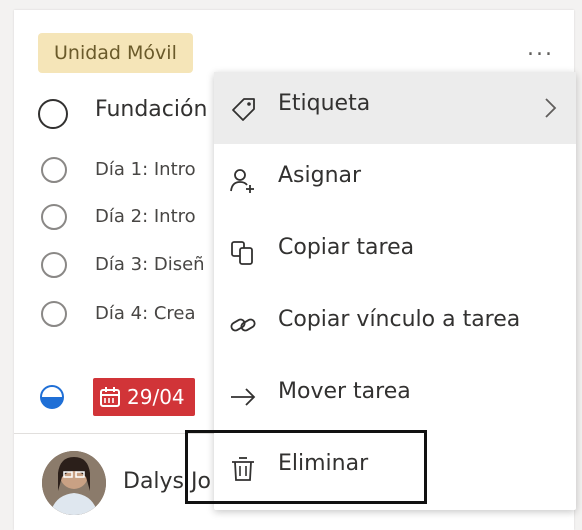  I want to click on task-complete-checkbox, so click(53, 114).